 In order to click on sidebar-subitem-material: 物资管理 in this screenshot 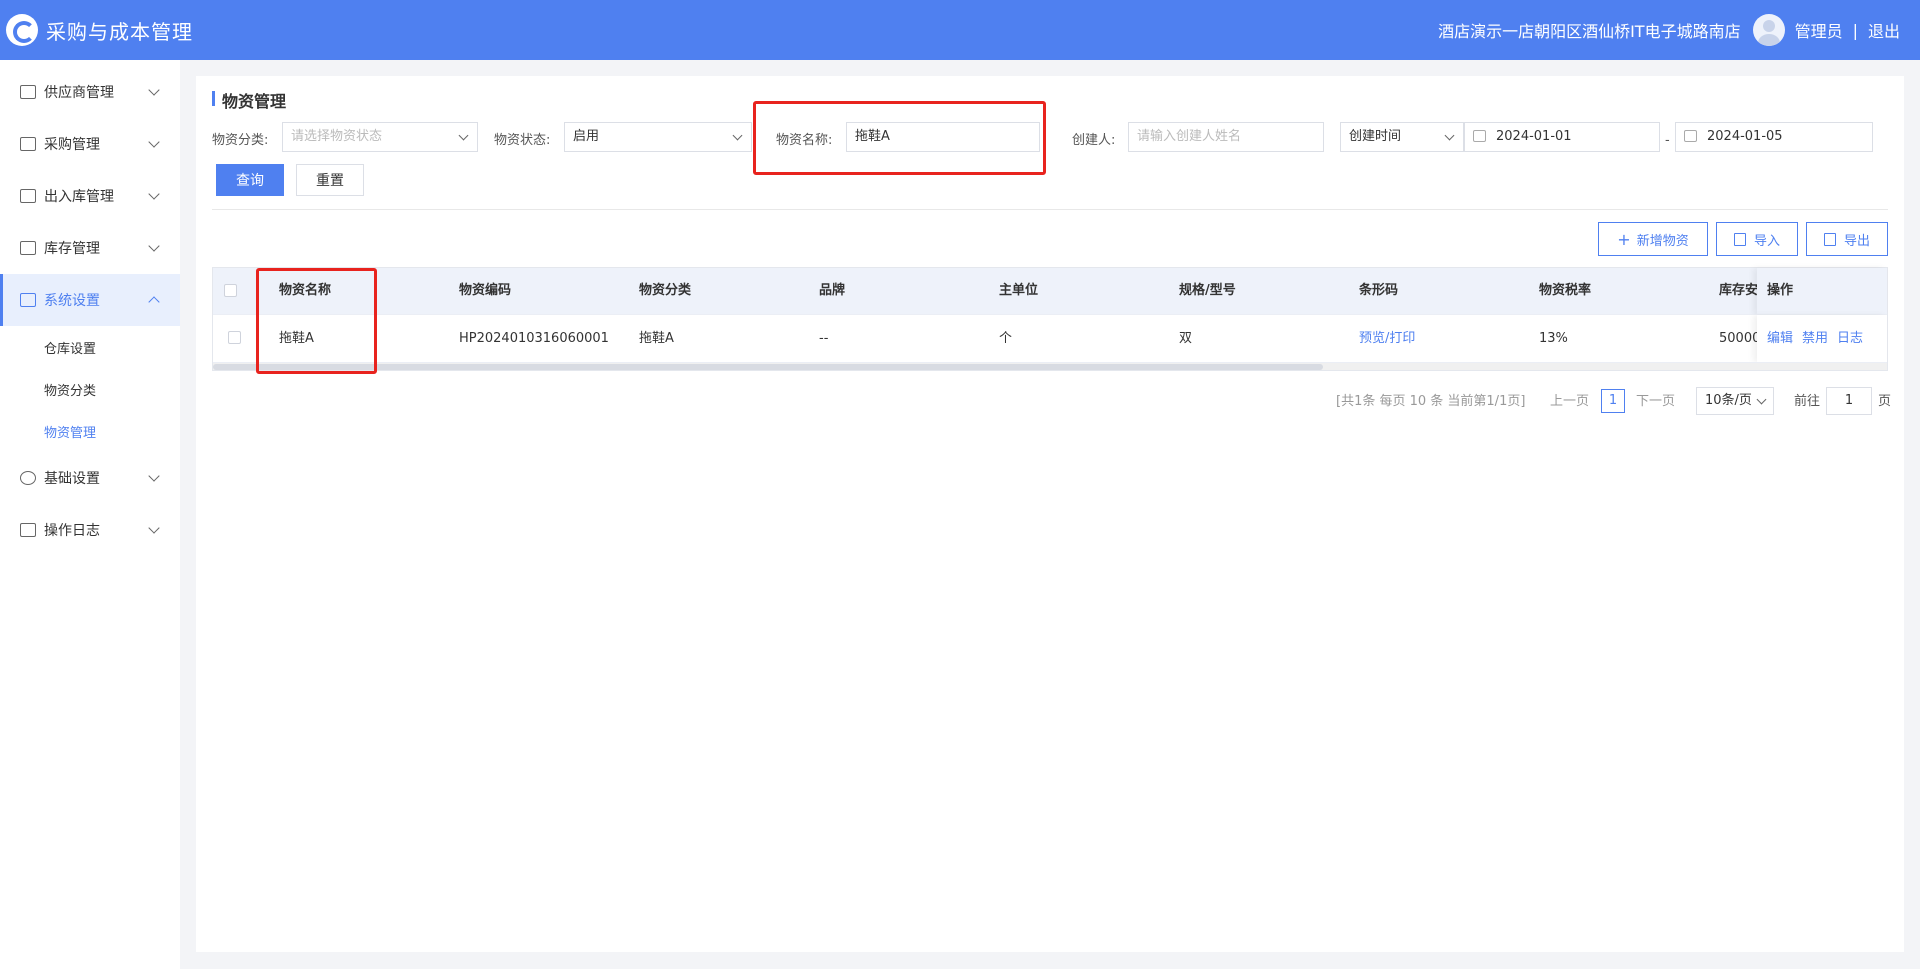, I will do `click(90, 431)`.